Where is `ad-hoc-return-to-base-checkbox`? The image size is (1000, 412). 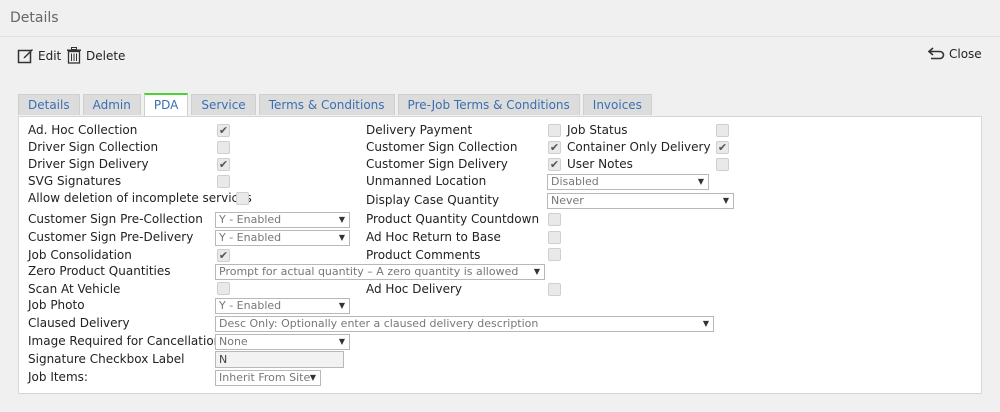
ad-hoc-return-to-base-checkbox is located at coordinates (554, 237).